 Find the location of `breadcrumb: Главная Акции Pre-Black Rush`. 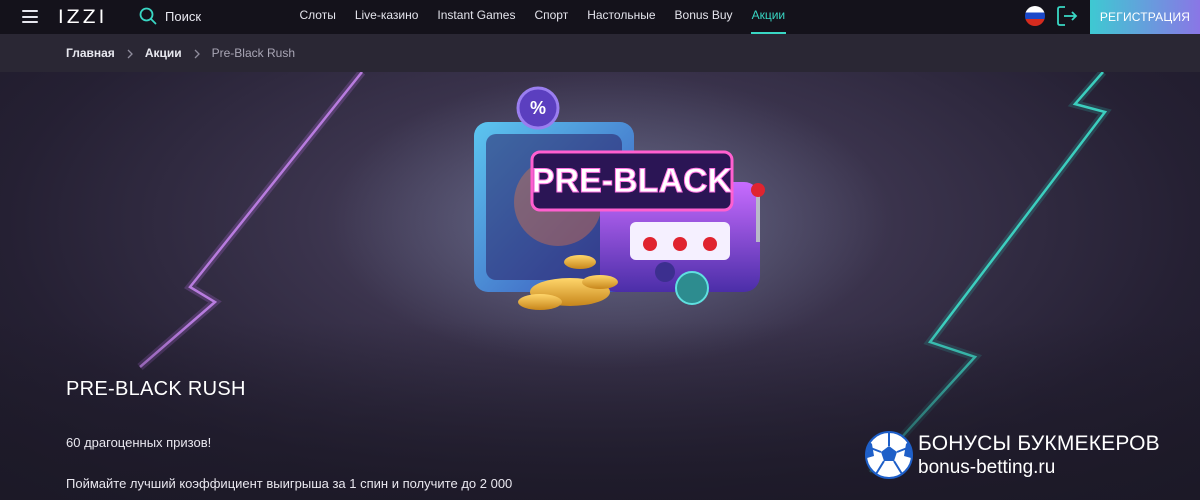

breadcrumb: Главная Акции Pre-Black Rush is located at coordinates (600, 53).